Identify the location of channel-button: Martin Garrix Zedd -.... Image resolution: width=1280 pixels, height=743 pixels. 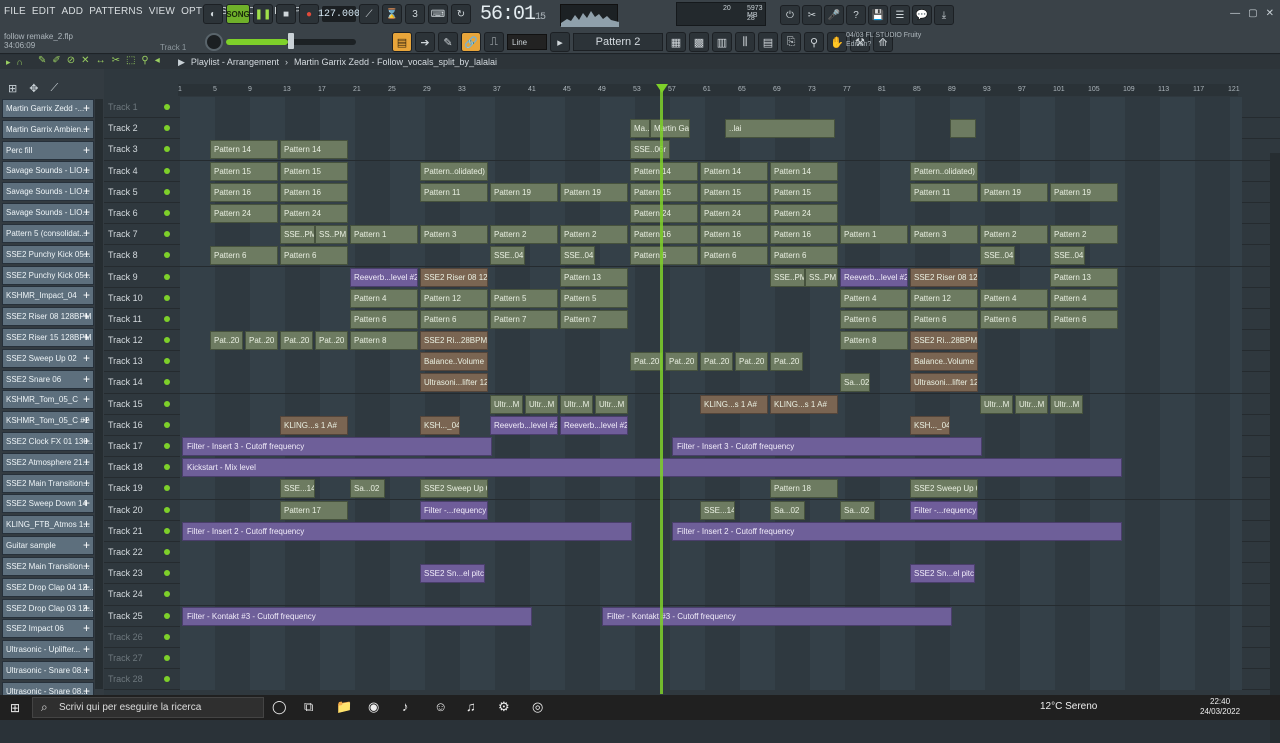
(48, 108).